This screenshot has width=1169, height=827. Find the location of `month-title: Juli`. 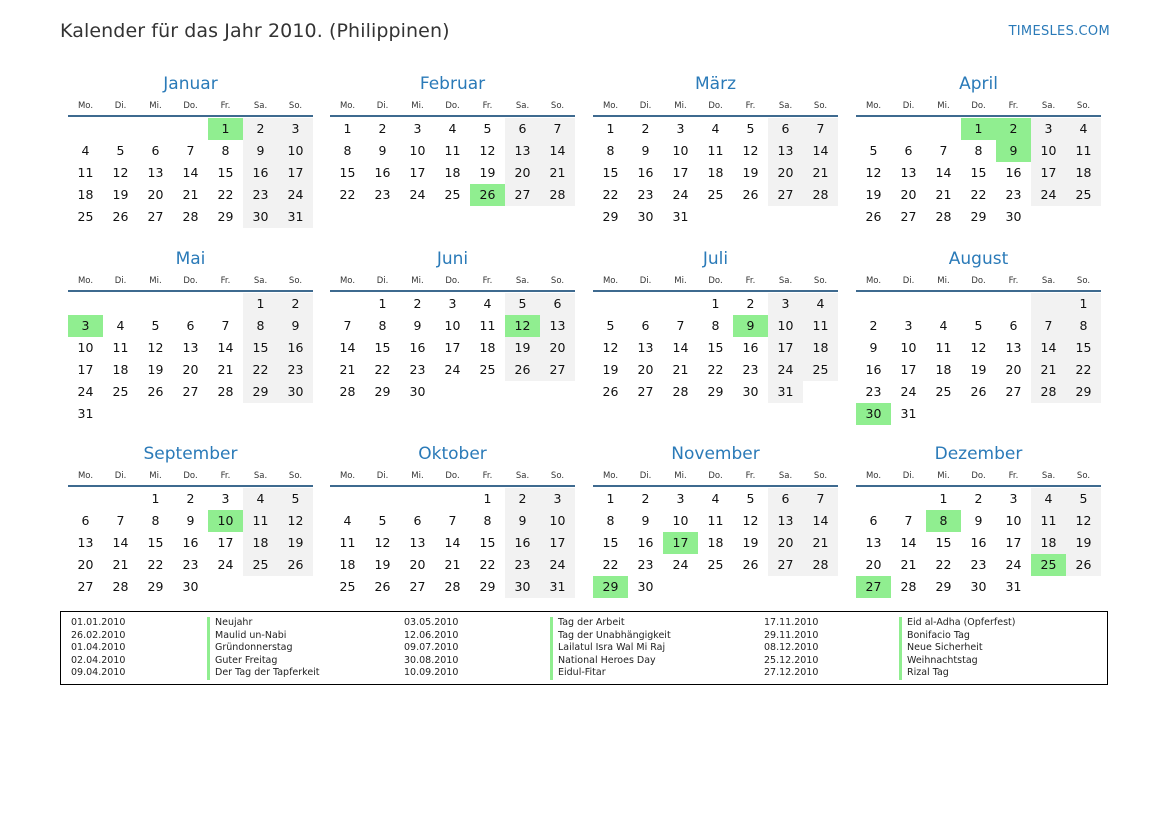

month-title: Juli is located at coordinates (715, 259).